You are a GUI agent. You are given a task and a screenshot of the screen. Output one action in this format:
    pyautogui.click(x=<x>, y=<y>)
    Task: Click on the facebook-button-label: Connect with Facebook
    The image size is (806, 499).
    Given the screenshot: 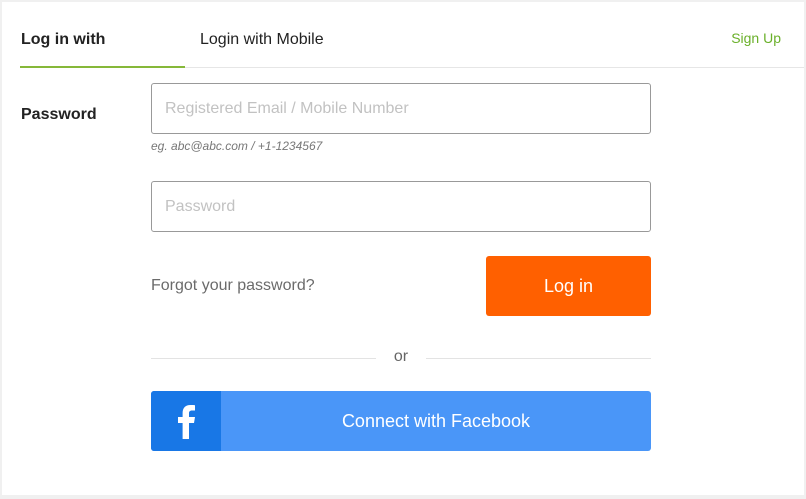 What is the action you would take?
    pyautogui.click(x=436, y=421)
    